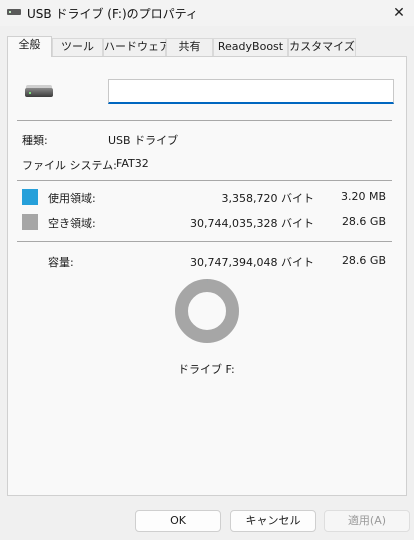 The image size is (414, 540). I want to click on used-space-bytes: 3,358,720 バイト, so click(267, 198).